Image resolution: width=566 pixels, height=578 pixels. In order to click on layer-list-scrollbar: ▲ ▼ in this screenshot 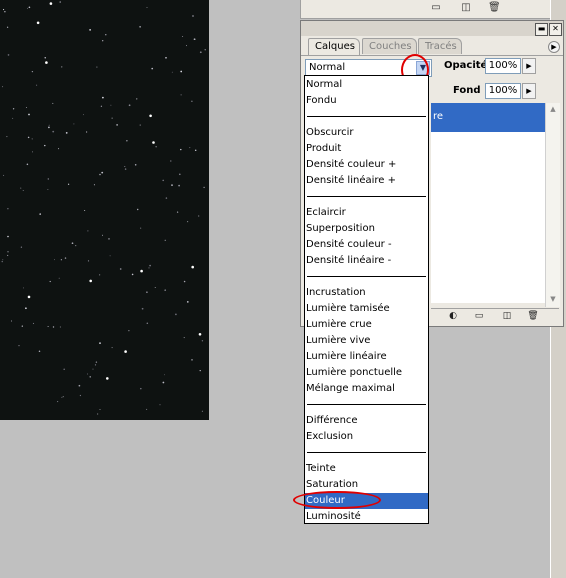, I will do `click(552, 205)`.